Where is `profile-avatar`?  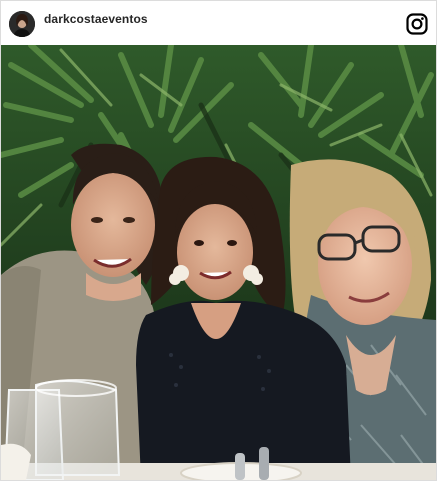
profile-avatar is located at coordinates (22, 24).